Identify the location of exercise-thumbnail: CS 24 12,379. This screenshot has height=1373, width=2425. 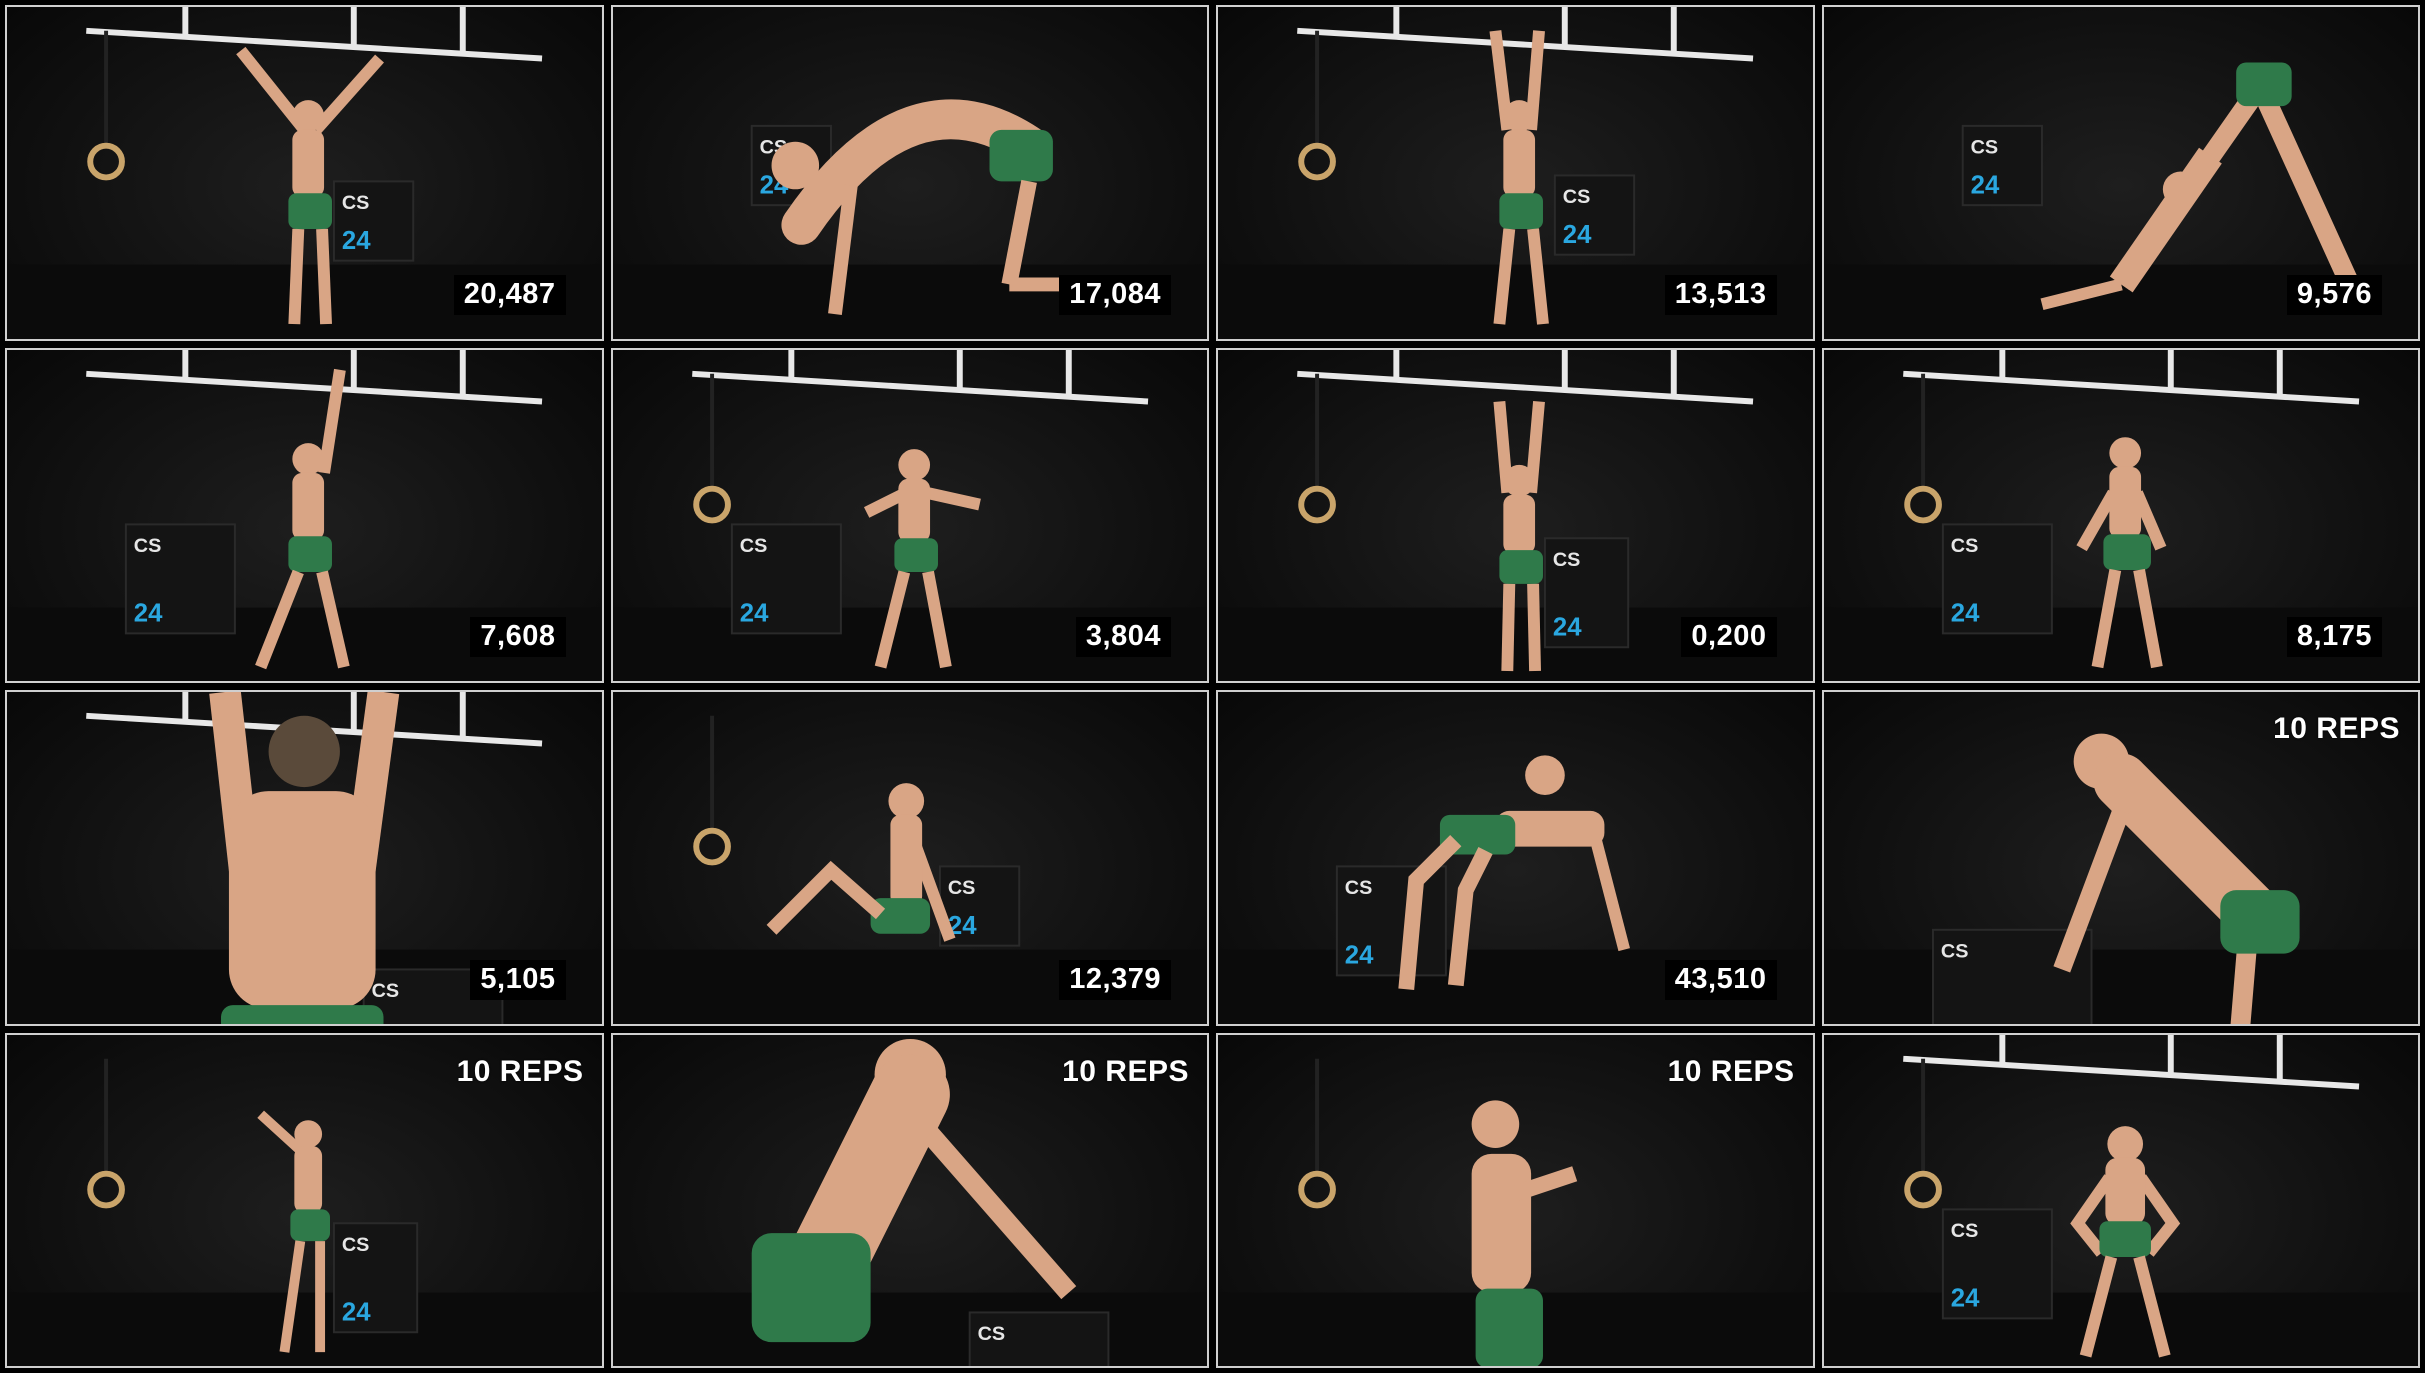
(909, 858).